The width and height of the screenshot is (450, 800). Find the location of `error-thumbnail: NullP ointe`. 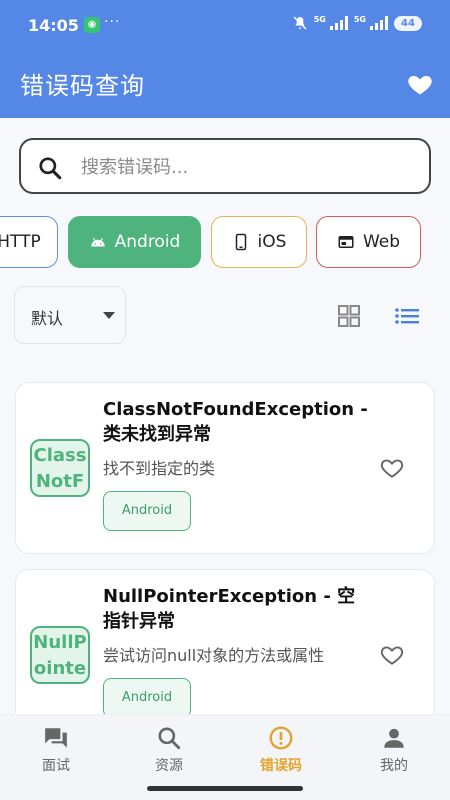

error-thumbnail: NullP ointe is located at coordinates (60, 655).